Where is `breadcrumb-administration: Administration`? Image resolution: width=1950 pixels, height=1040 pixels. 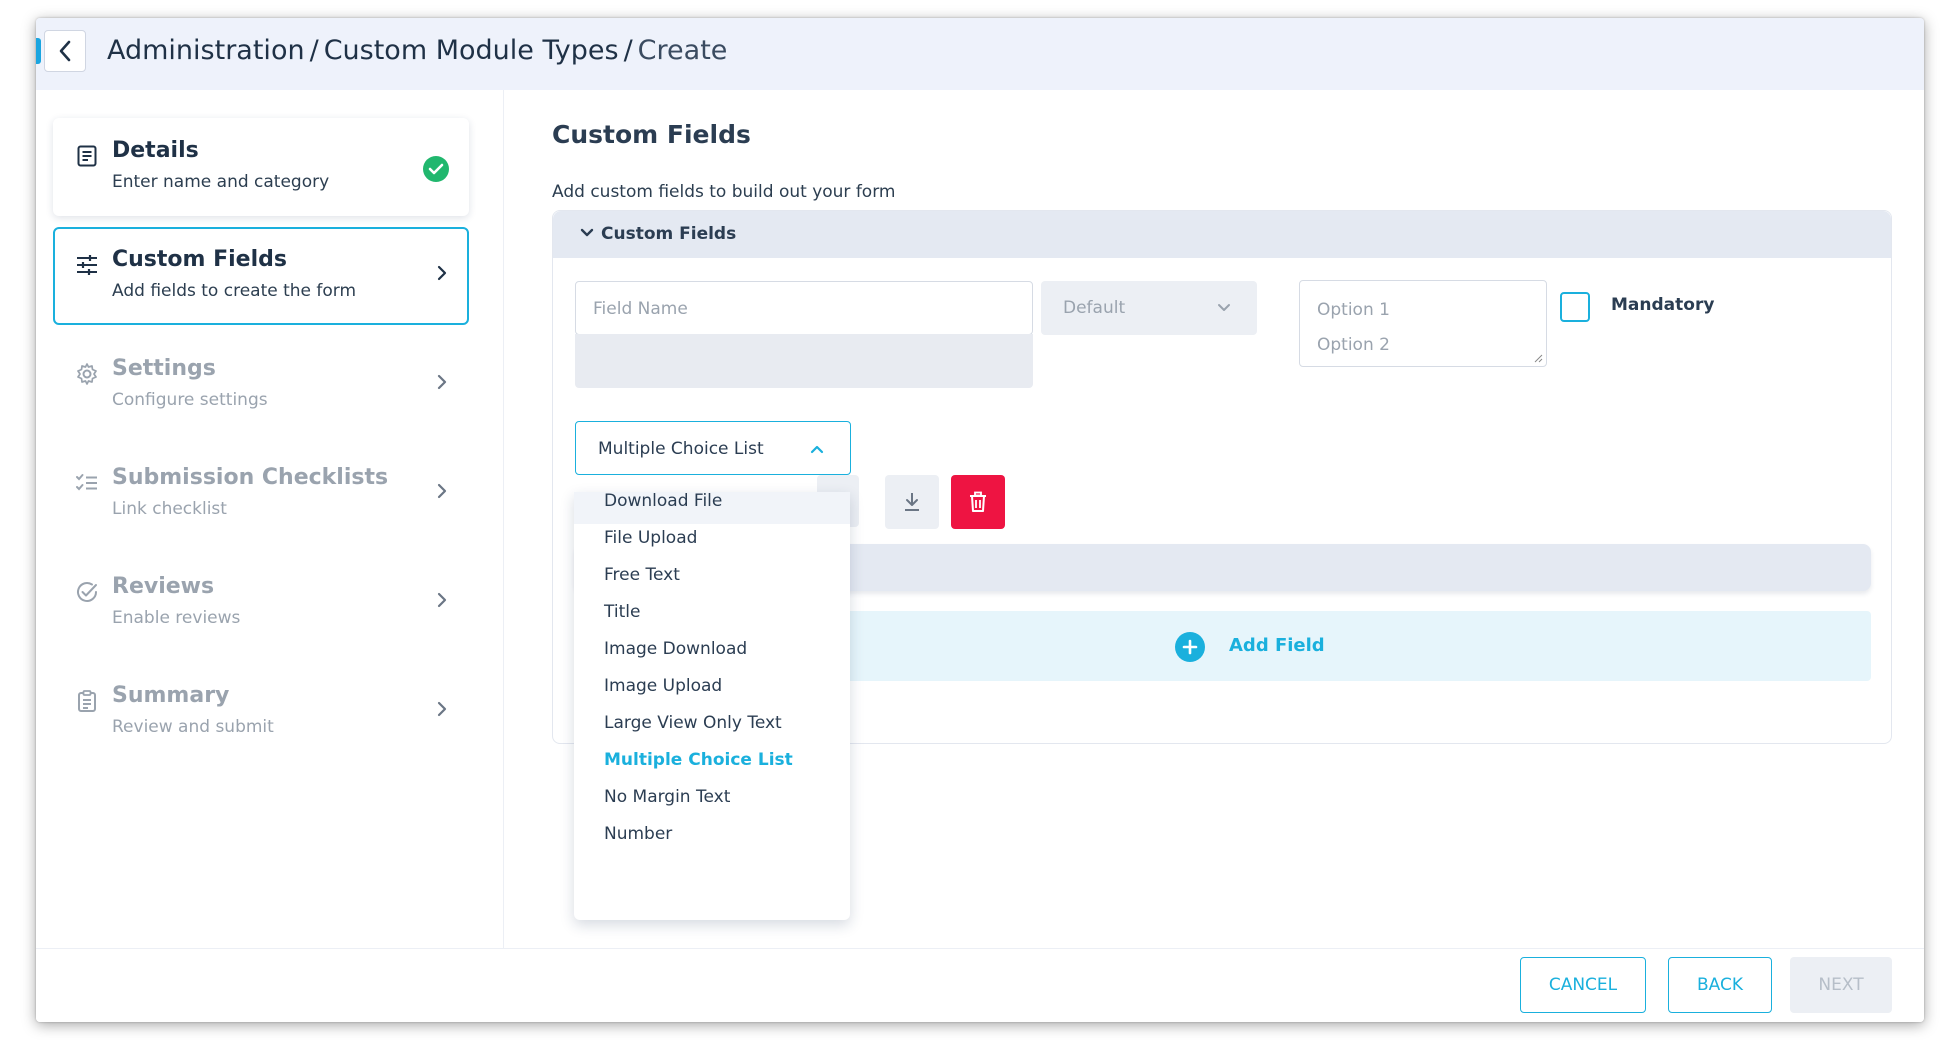
breadcrumb-administration: Administration is located at coordinates (206, 50).